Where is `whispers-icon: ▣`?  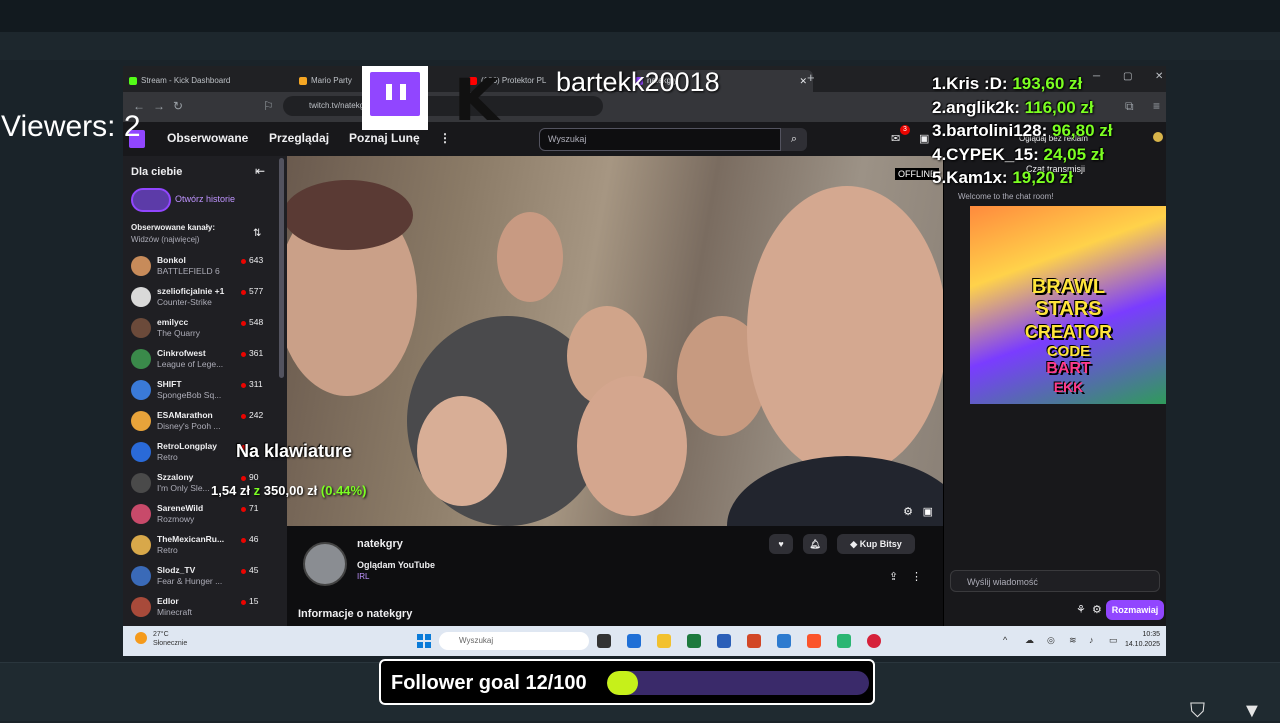 whispers-icon: ▣ is located at coordinates (924, 138).